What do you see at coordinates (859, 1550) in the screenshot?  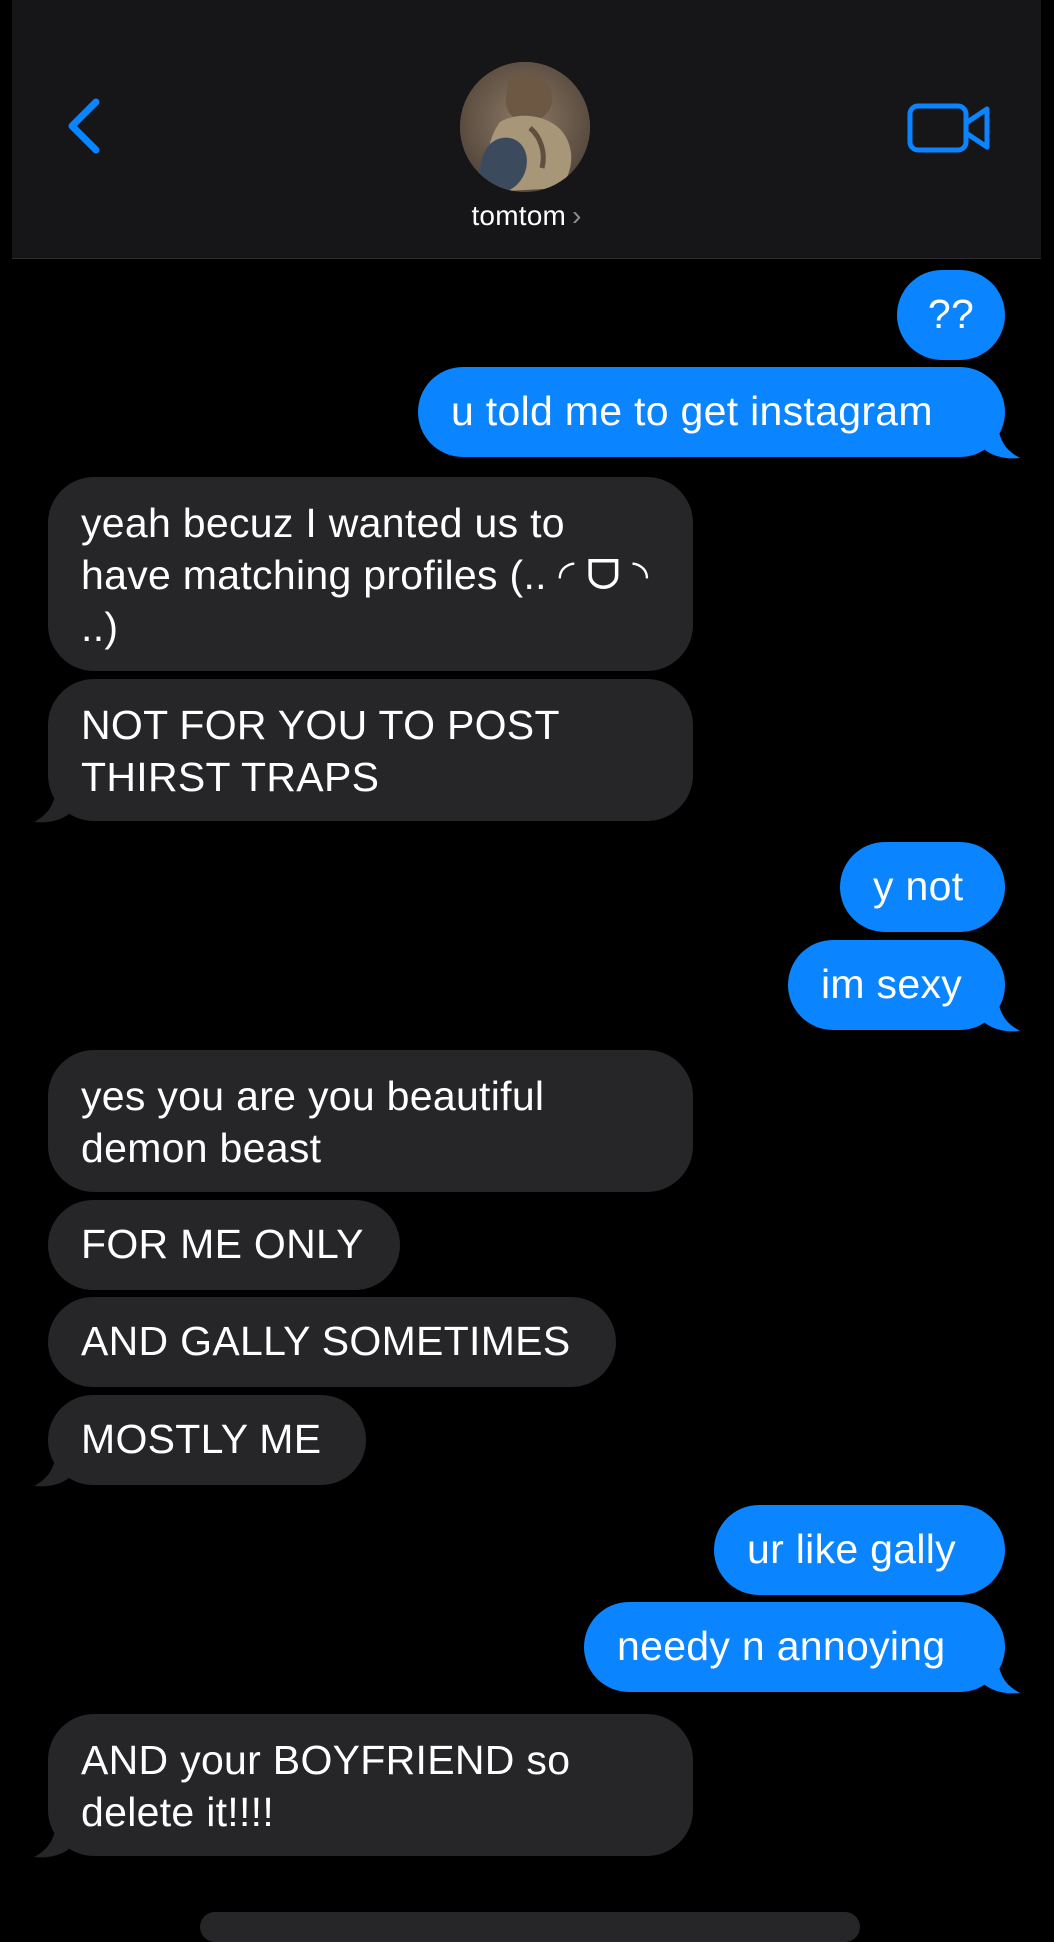 I see `message-bubble-outgoing: ur like gally` at bounding box center [859, 1550].